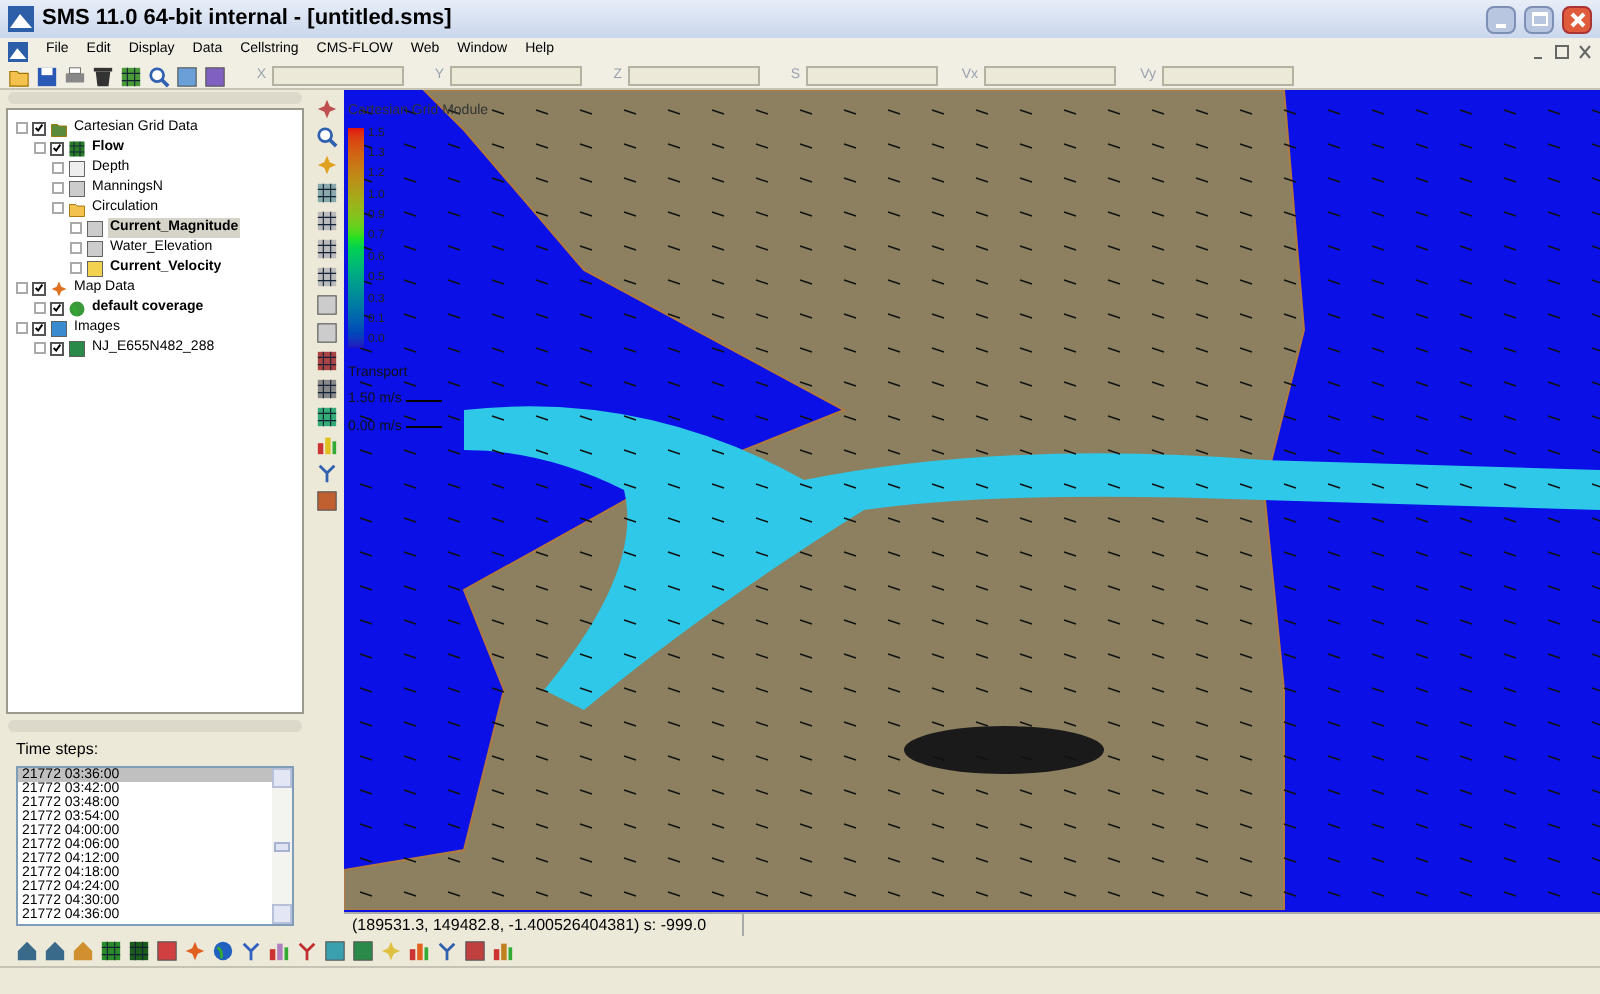 The image size is (1600, 994). Describe the element at coordinates (1539, 19) in the screenshot. I see `maximize-button` at that location.